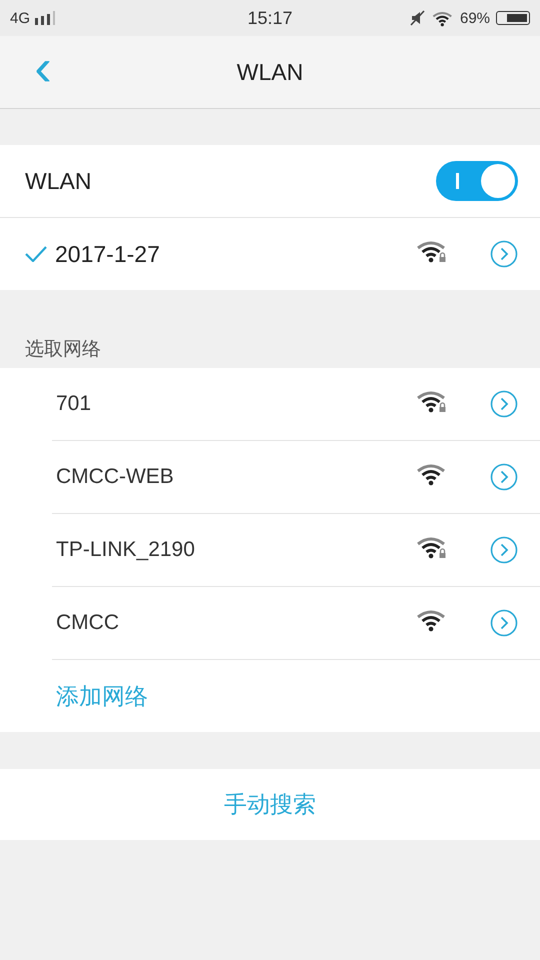 The image size is (540, 960). What do you see at coordinates (58, 181) in the screenshot?
I see `wlan-label: WLAN` at bounding box center [58, 181].